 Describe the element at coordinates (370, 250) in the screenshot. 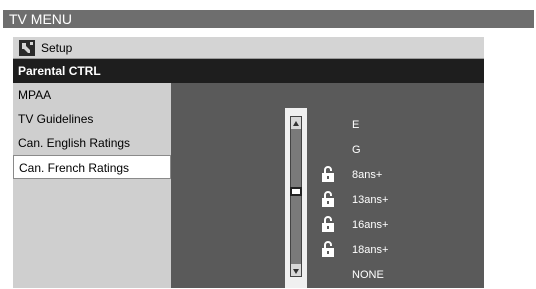

I see `rating-label: 18ans+` at that location.